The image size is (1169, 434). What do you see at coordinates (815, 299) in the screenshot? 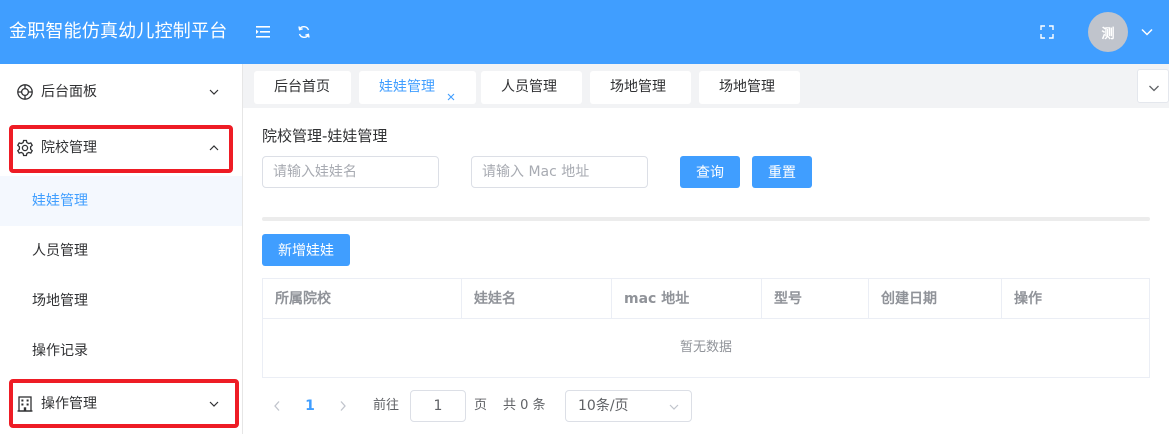
I see `table-header-cell: 型号` at bounding box center [815, 299].